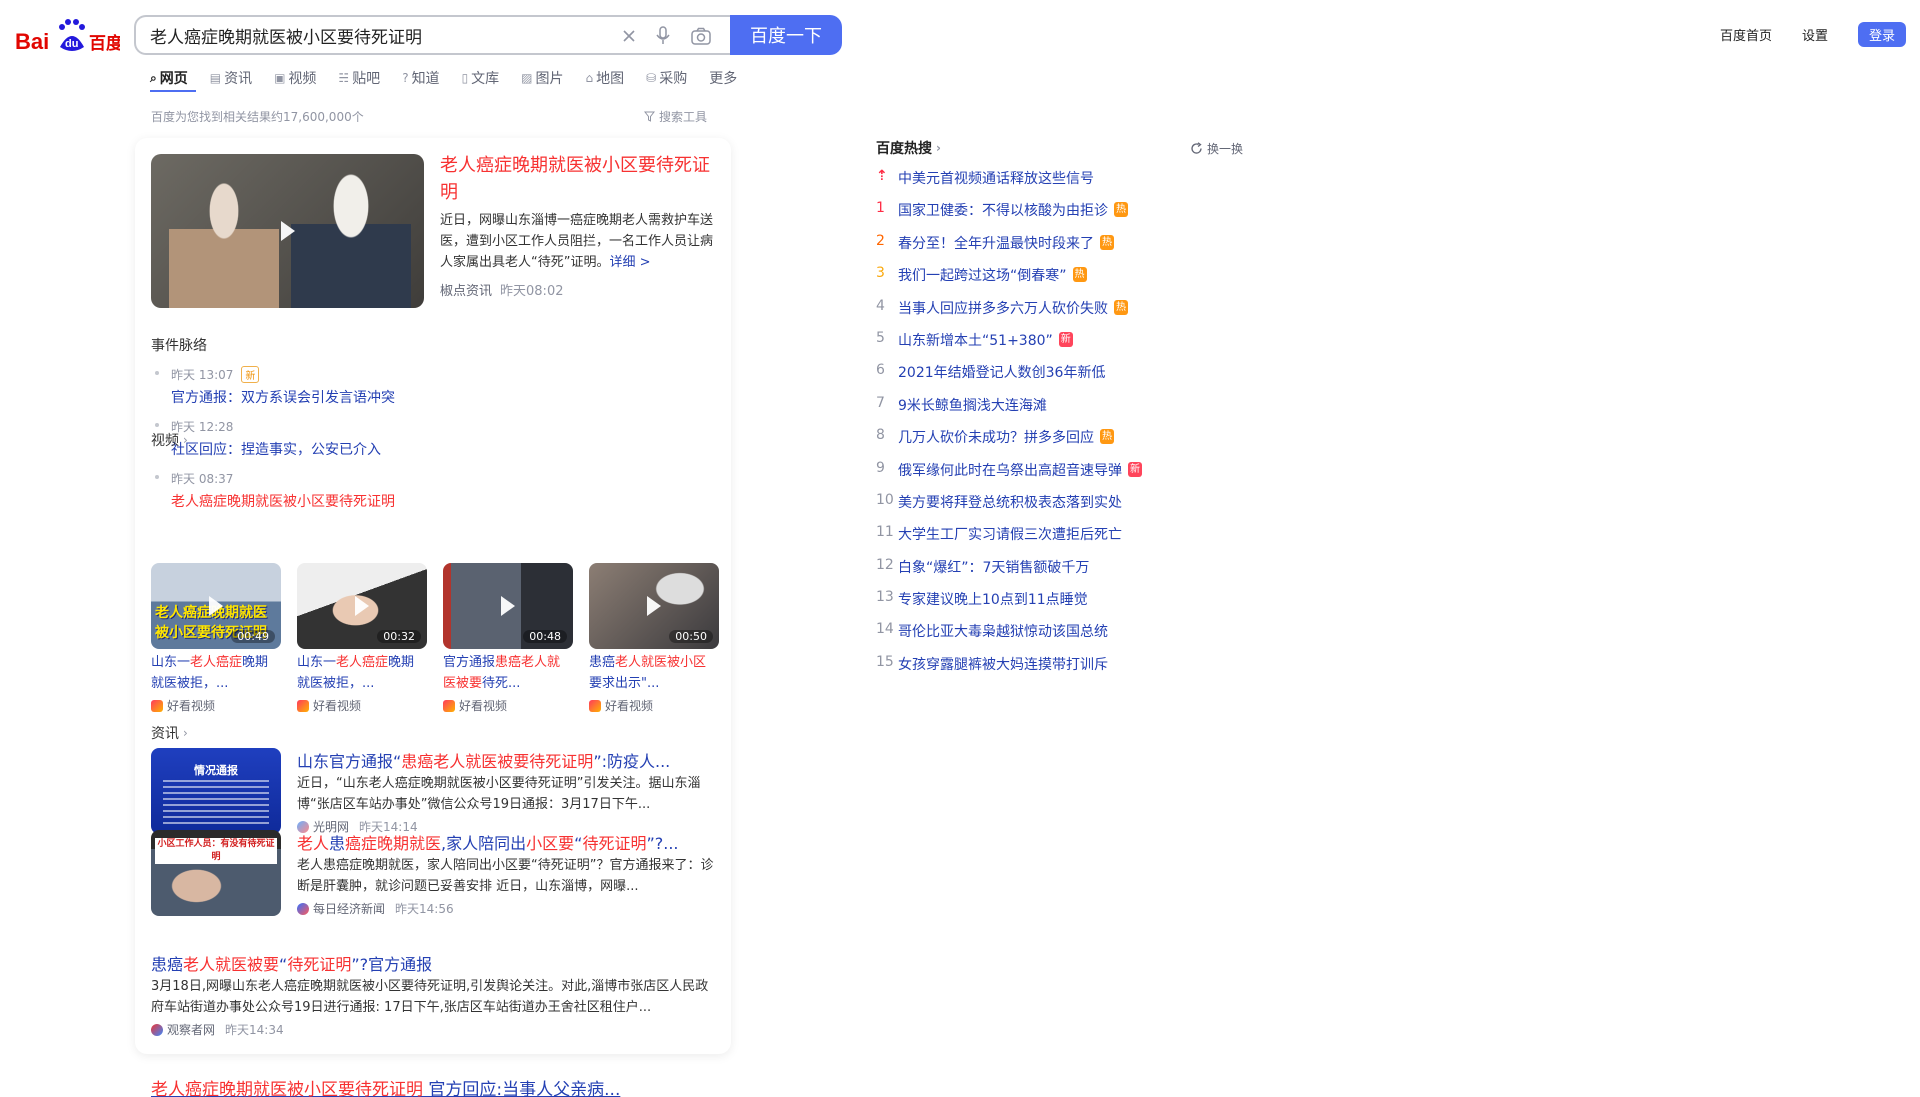 Image resolution: width=1920 pixels, height=1097 pixels. What do you see at coordinates (287, 231) in the screenshot?
I see `top-video-thumbnail` at bounding box center [287, 231].